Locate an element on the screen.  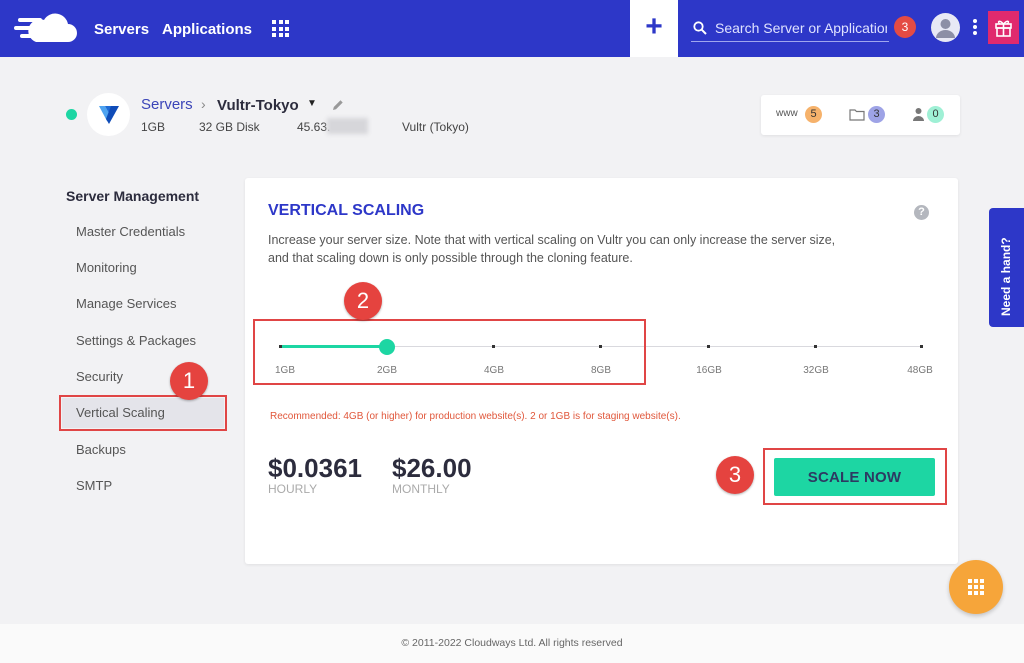
sidebar-item-backups: Backups is located at coordinates (101, 449).